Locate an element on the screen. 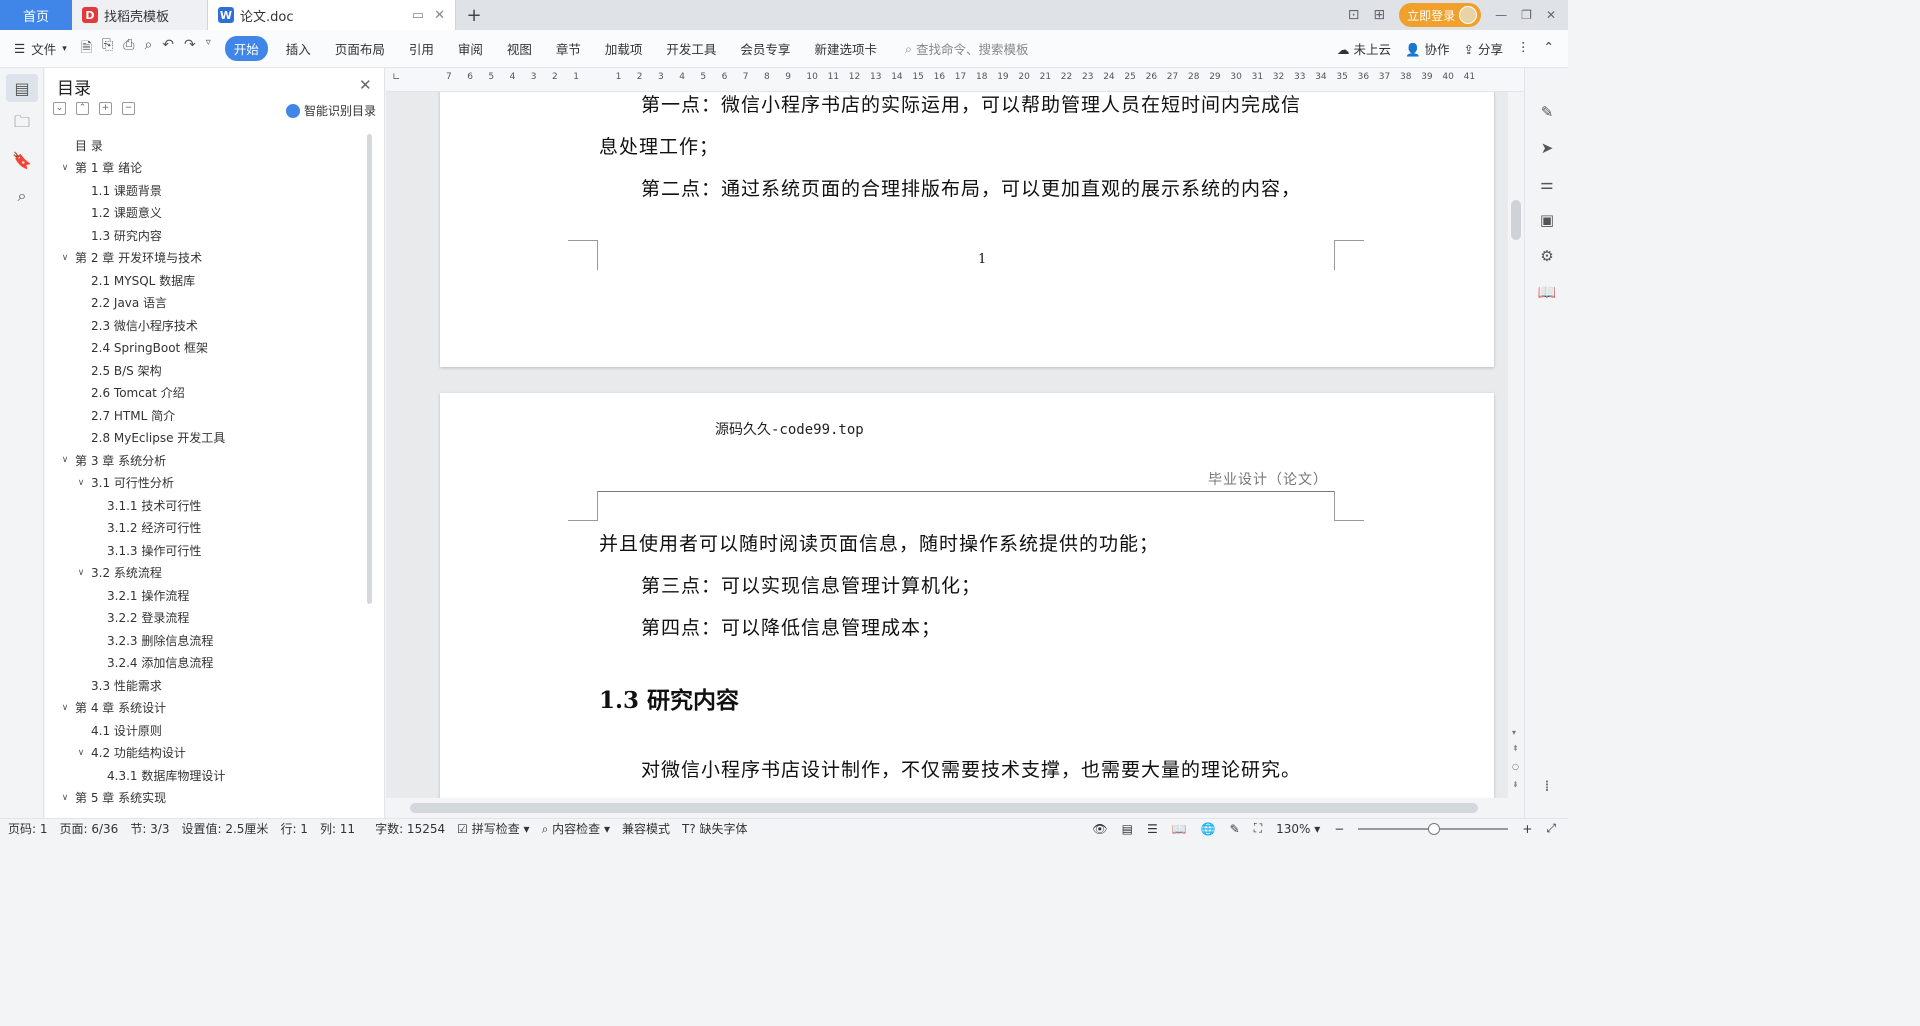 This screenshot has height=1026, width=1920. expand-all-icon: ⌃ is located at coordinates (82, 108).